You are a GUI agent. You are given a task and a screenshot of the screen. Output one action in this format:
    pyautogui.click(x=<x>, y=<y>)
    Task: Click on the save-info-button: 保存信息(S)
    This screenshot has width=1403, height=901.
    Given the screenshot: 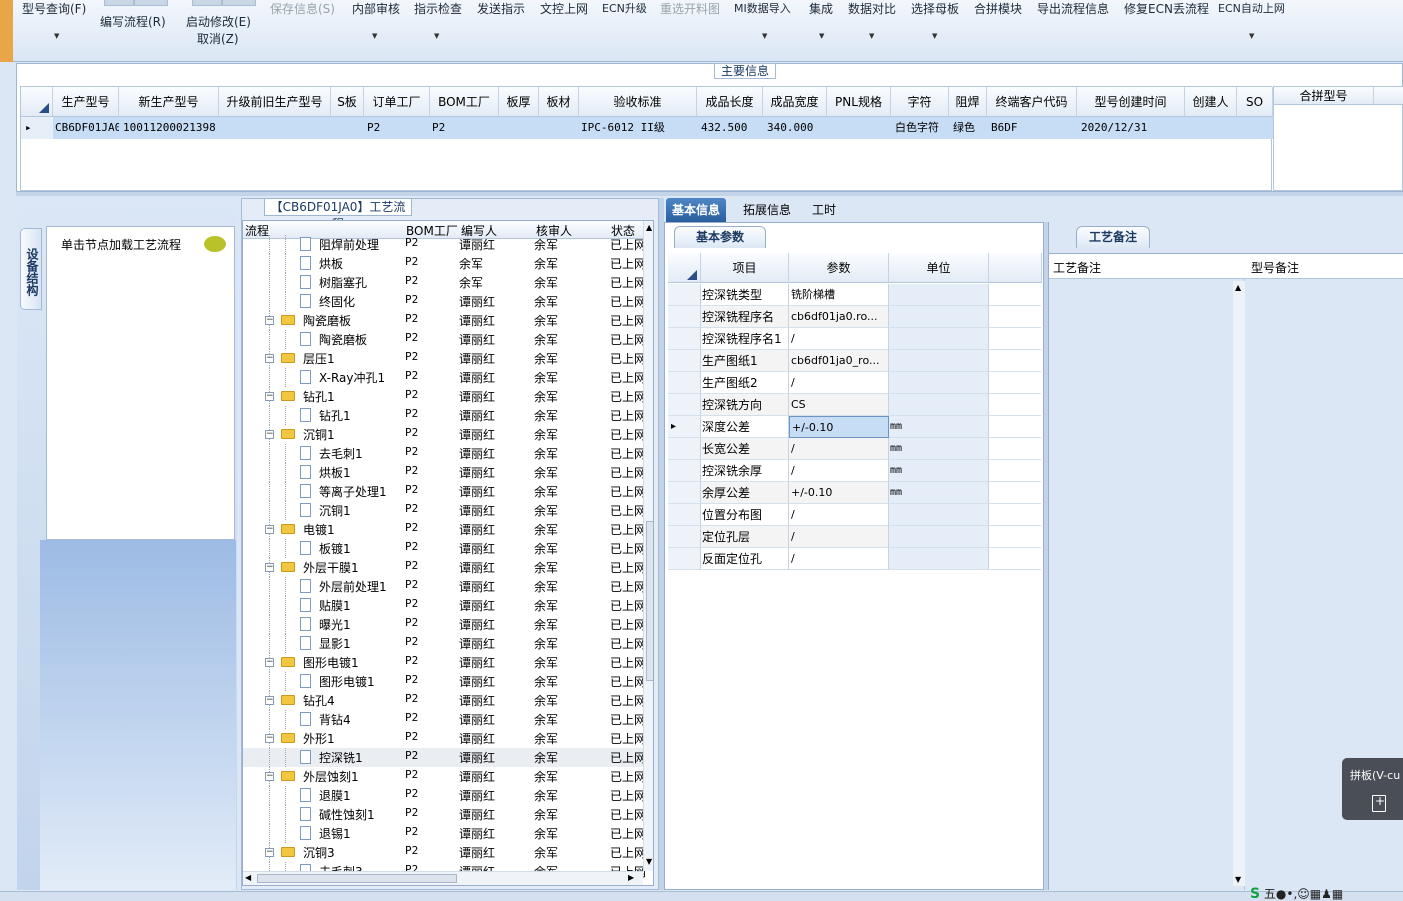 What is the action you would take?
    pyautogui.click(x=302, y=8)
    